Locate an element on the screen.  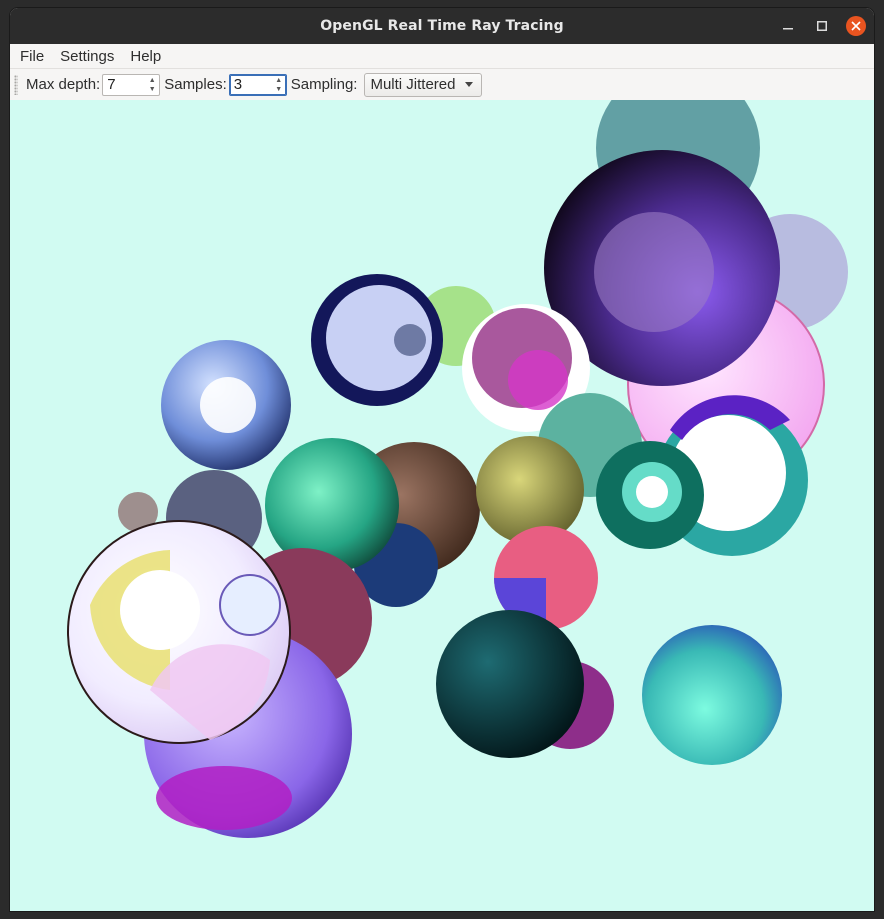
maximize-icon is located at coordinates (822, 26).